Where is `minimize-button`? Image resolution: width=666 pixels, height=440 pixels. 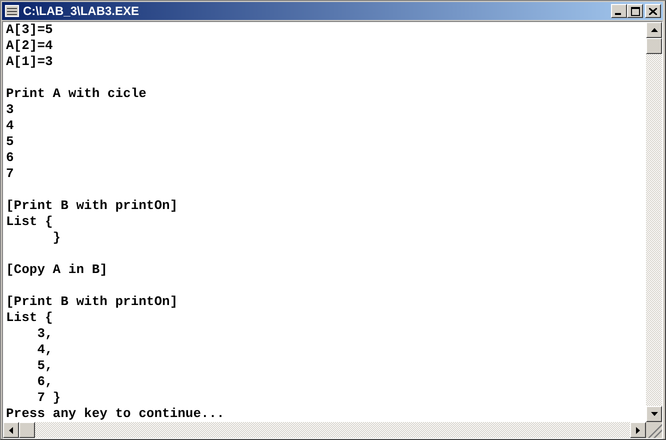
minimize-button is located at coordinates (619, 11).